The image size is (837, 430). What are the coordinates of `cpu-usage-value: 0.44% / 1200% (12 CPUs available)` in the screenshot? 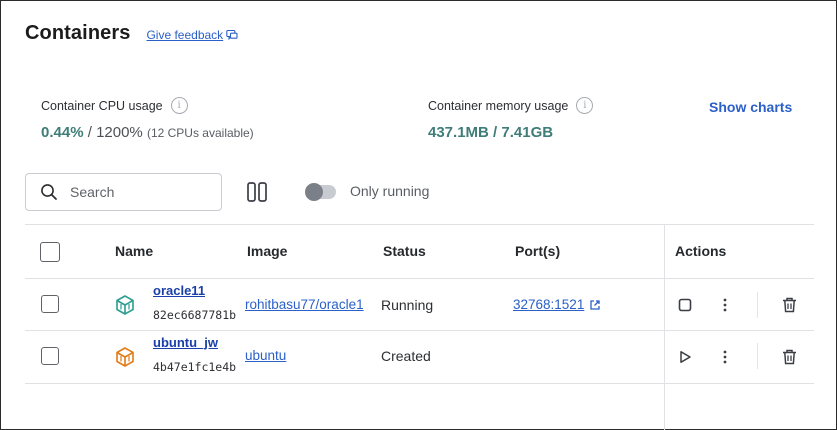 It's located at (147, 132).